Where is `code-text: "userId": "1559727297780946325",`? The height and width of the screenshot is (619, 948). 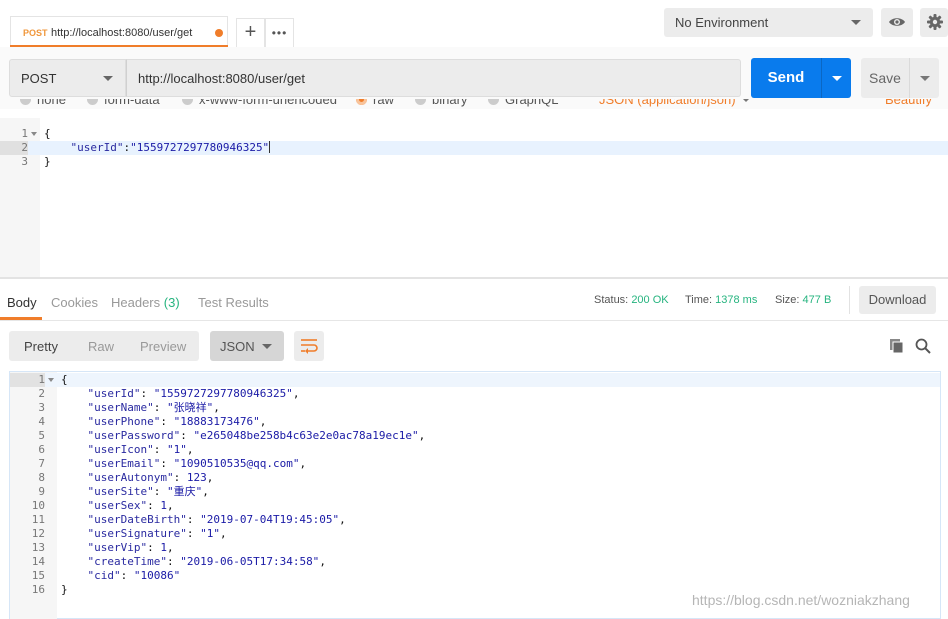 code-text: "userId": "1559727297780946325", is located at coordinates (193, 393).